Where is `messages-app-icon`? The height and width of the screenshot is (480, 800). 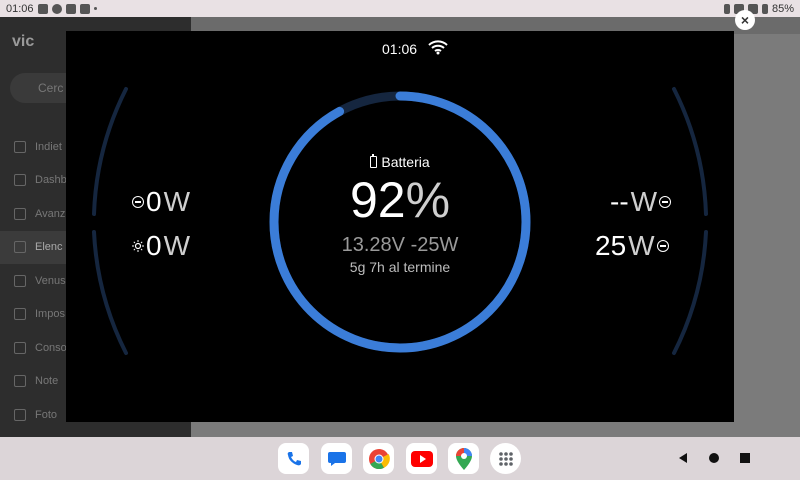 messages-app-icon is located at coordinates (336, 458).